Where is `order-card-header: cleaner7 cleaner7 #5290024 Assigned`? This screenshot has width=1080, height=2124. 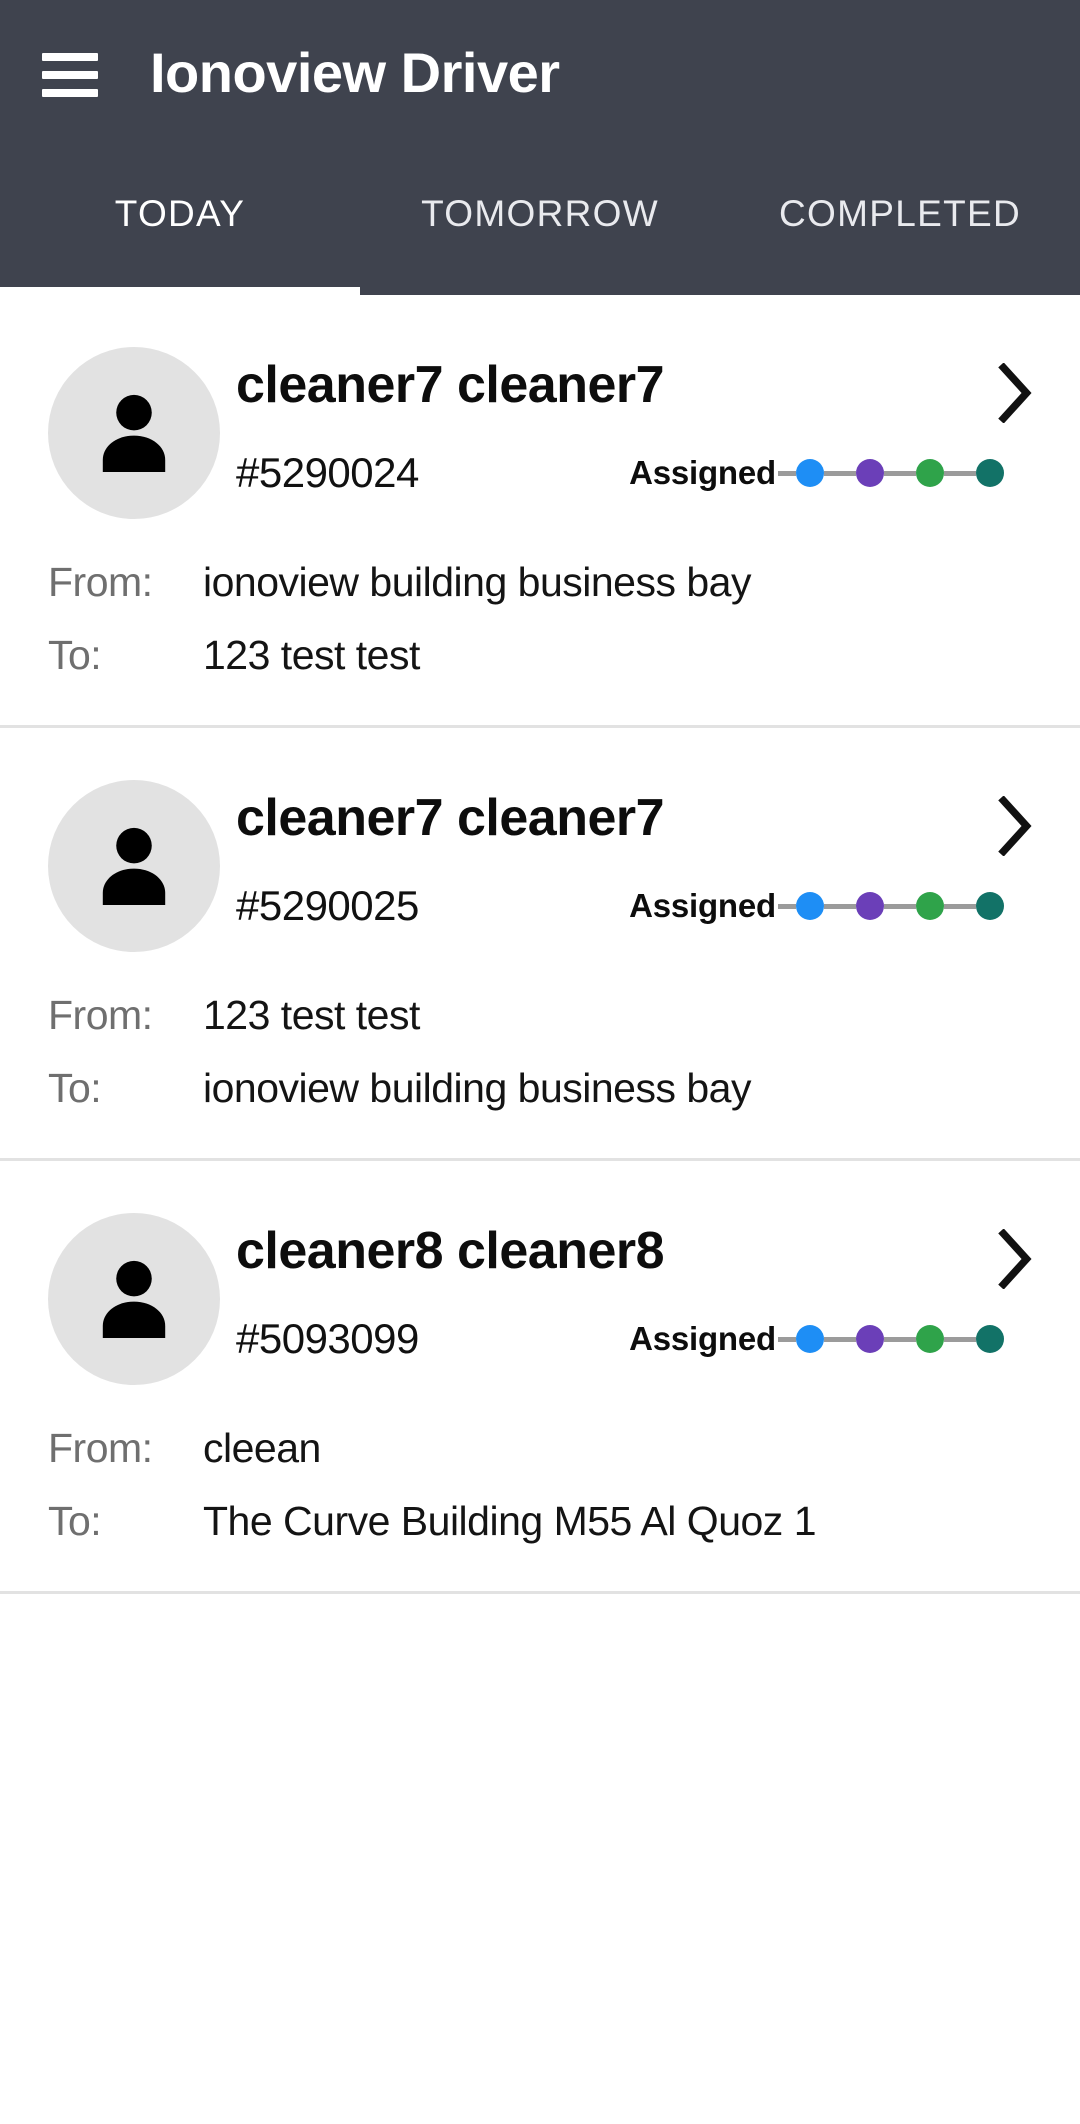
order-card-header: cleaner7 cleaner7 #5290024 Assigned is located at coordinates (540, 433).